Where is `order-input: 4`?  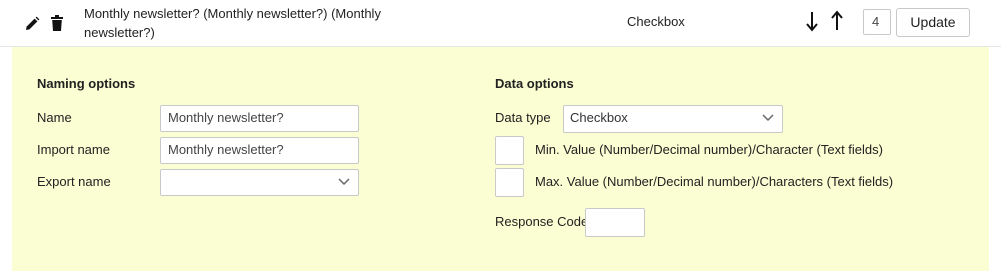
order-input: 4 is located at coordinates (877, 22).